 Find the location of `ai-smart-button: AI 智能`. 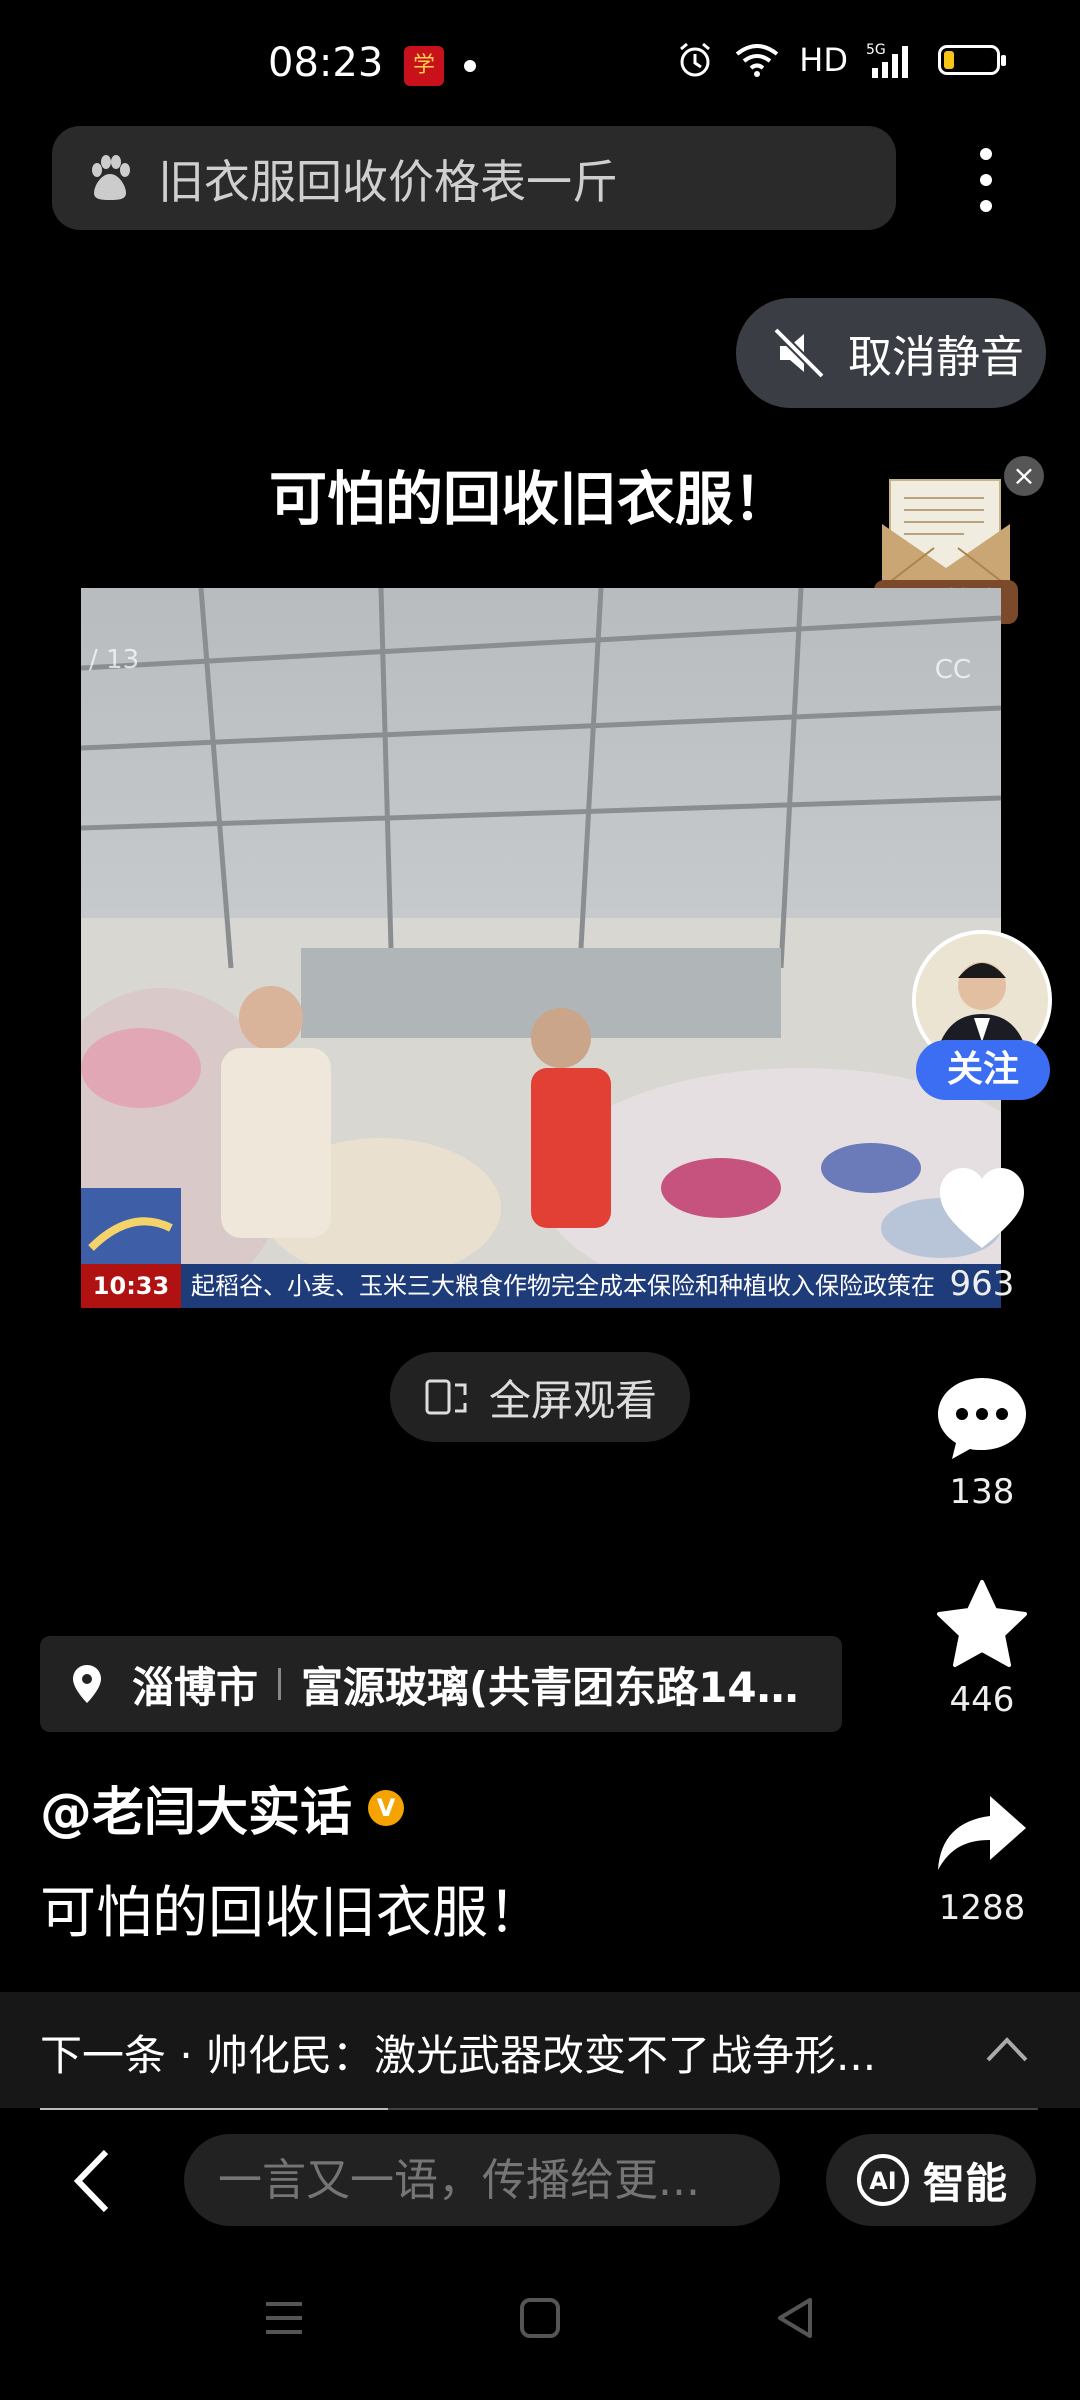

ai-smart-button: AI 智能 is located at coordinates (931, 2180).